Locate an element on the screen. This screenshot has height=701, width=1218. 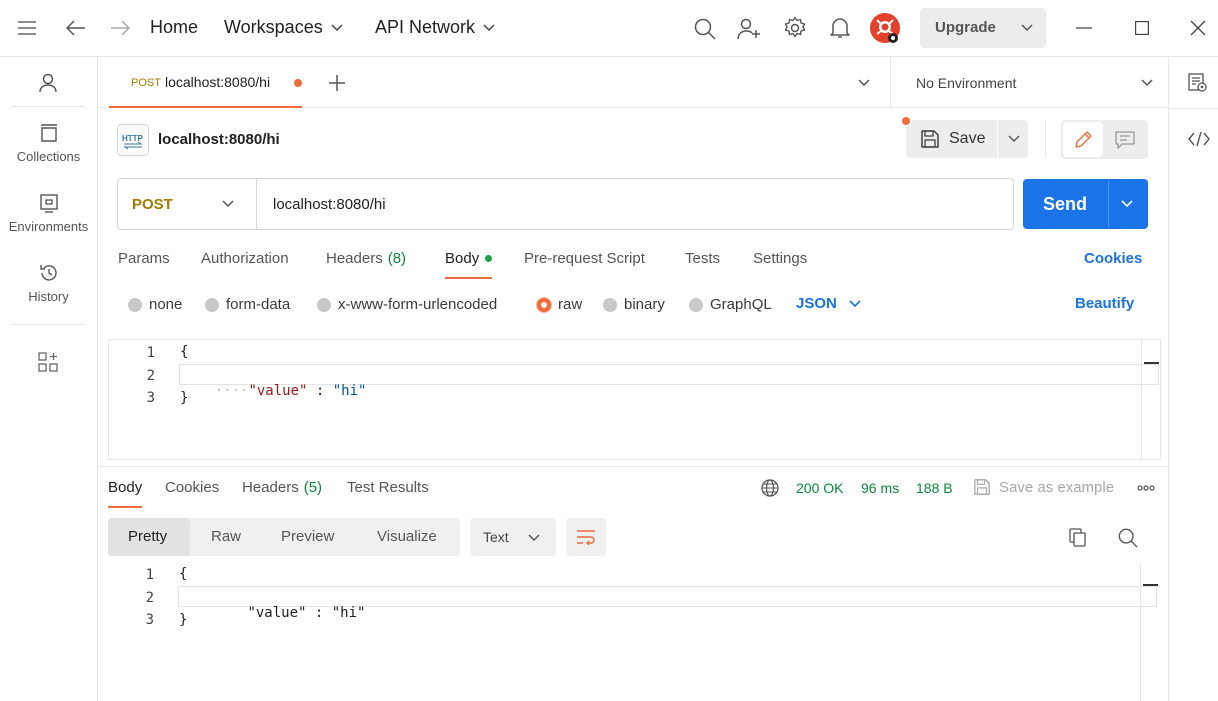
svg-text: HTTP is located at coordinates (133, 138).